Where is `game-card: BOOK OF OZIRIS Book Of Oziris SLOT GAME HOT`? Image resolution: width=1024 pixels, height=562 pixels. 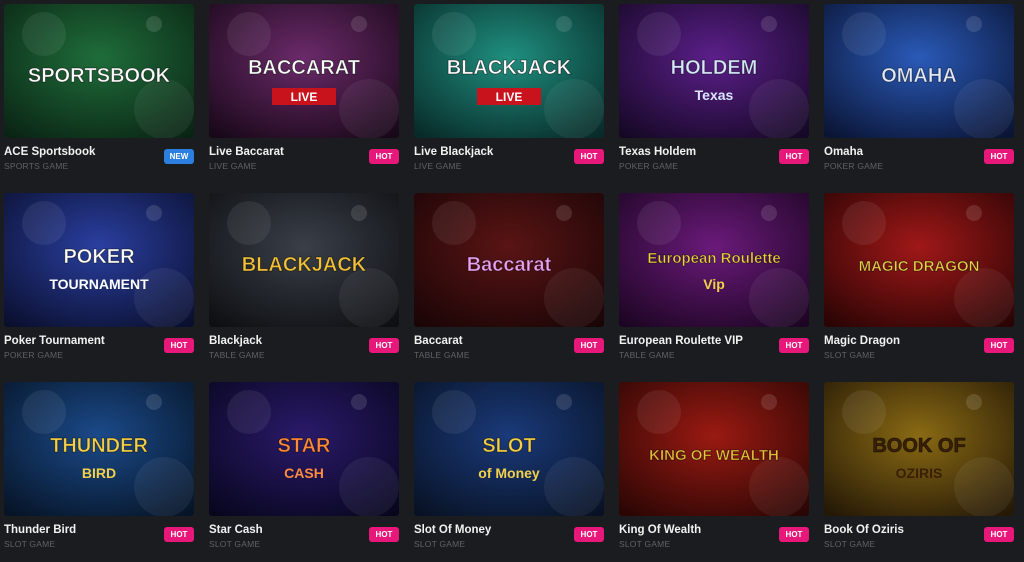 game-card: BOOK OF OZIRIS Book Of Oziris SLOT GAME HOT is located at coordinates (919, 472).